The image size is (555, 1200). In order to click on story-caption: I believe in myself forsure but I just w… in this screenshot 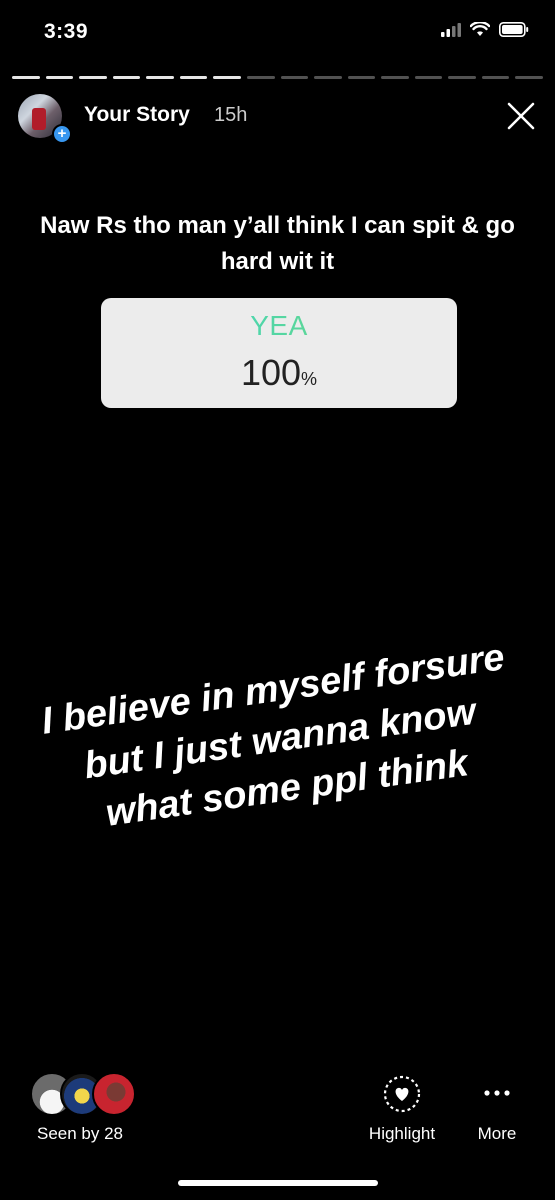, I will do `click(273, 735)`.